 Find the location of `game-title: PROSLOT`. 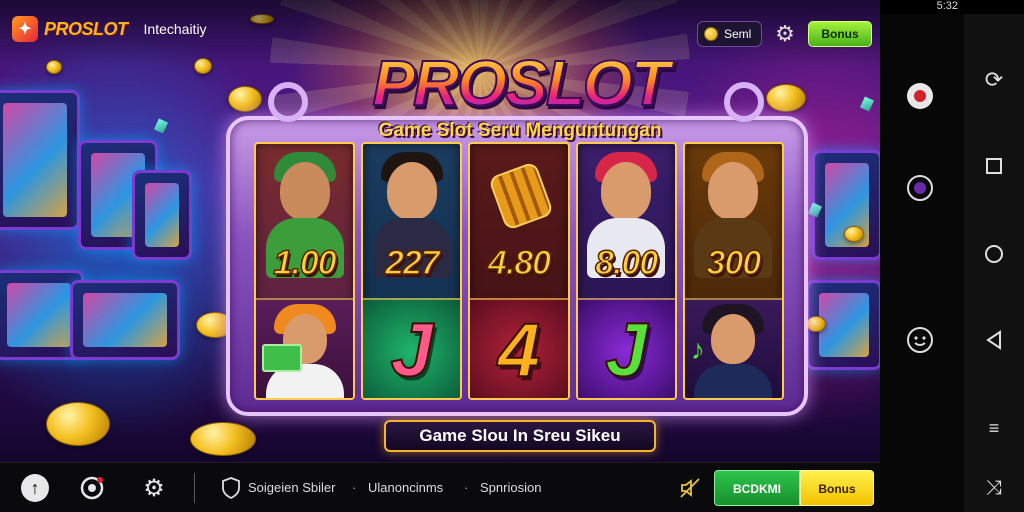

game-title: PROSLOT is located at coordinates (520, 83).